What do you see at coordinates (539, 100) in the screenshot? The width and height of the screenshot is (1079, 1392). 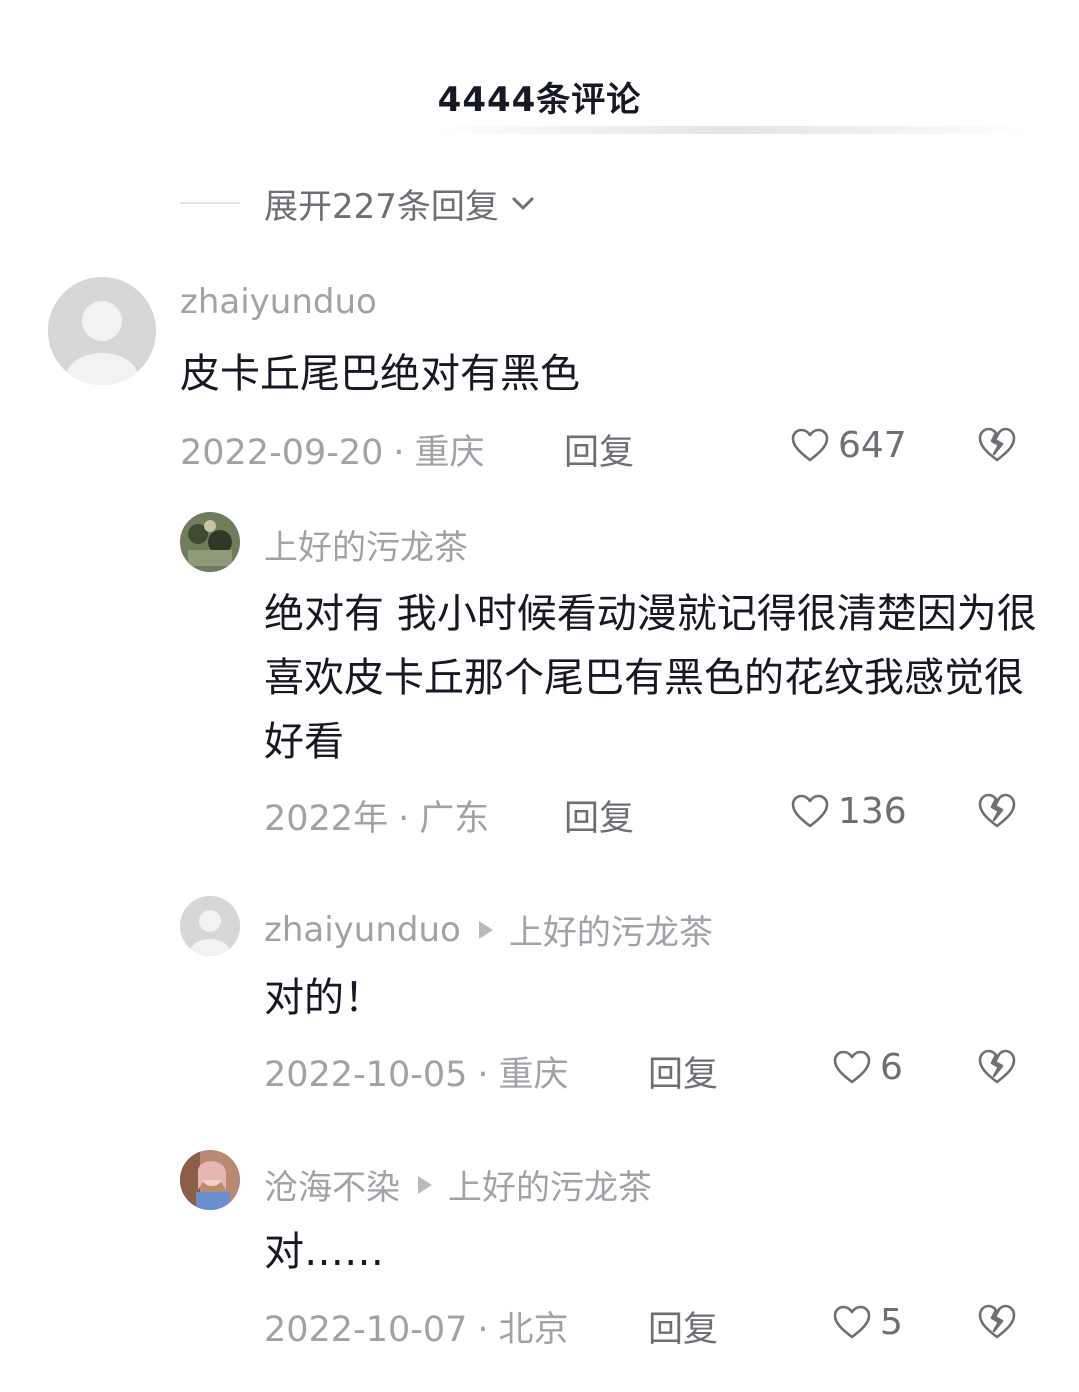 I see `comment-count-title: 4444条评论` at bounding box center [539, 100].